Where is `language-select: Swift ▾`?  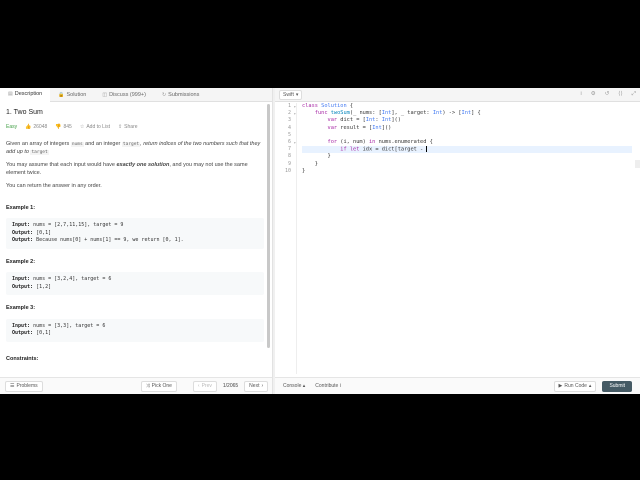
language-select: Swift ▾ is located at coordinates (291, 94).